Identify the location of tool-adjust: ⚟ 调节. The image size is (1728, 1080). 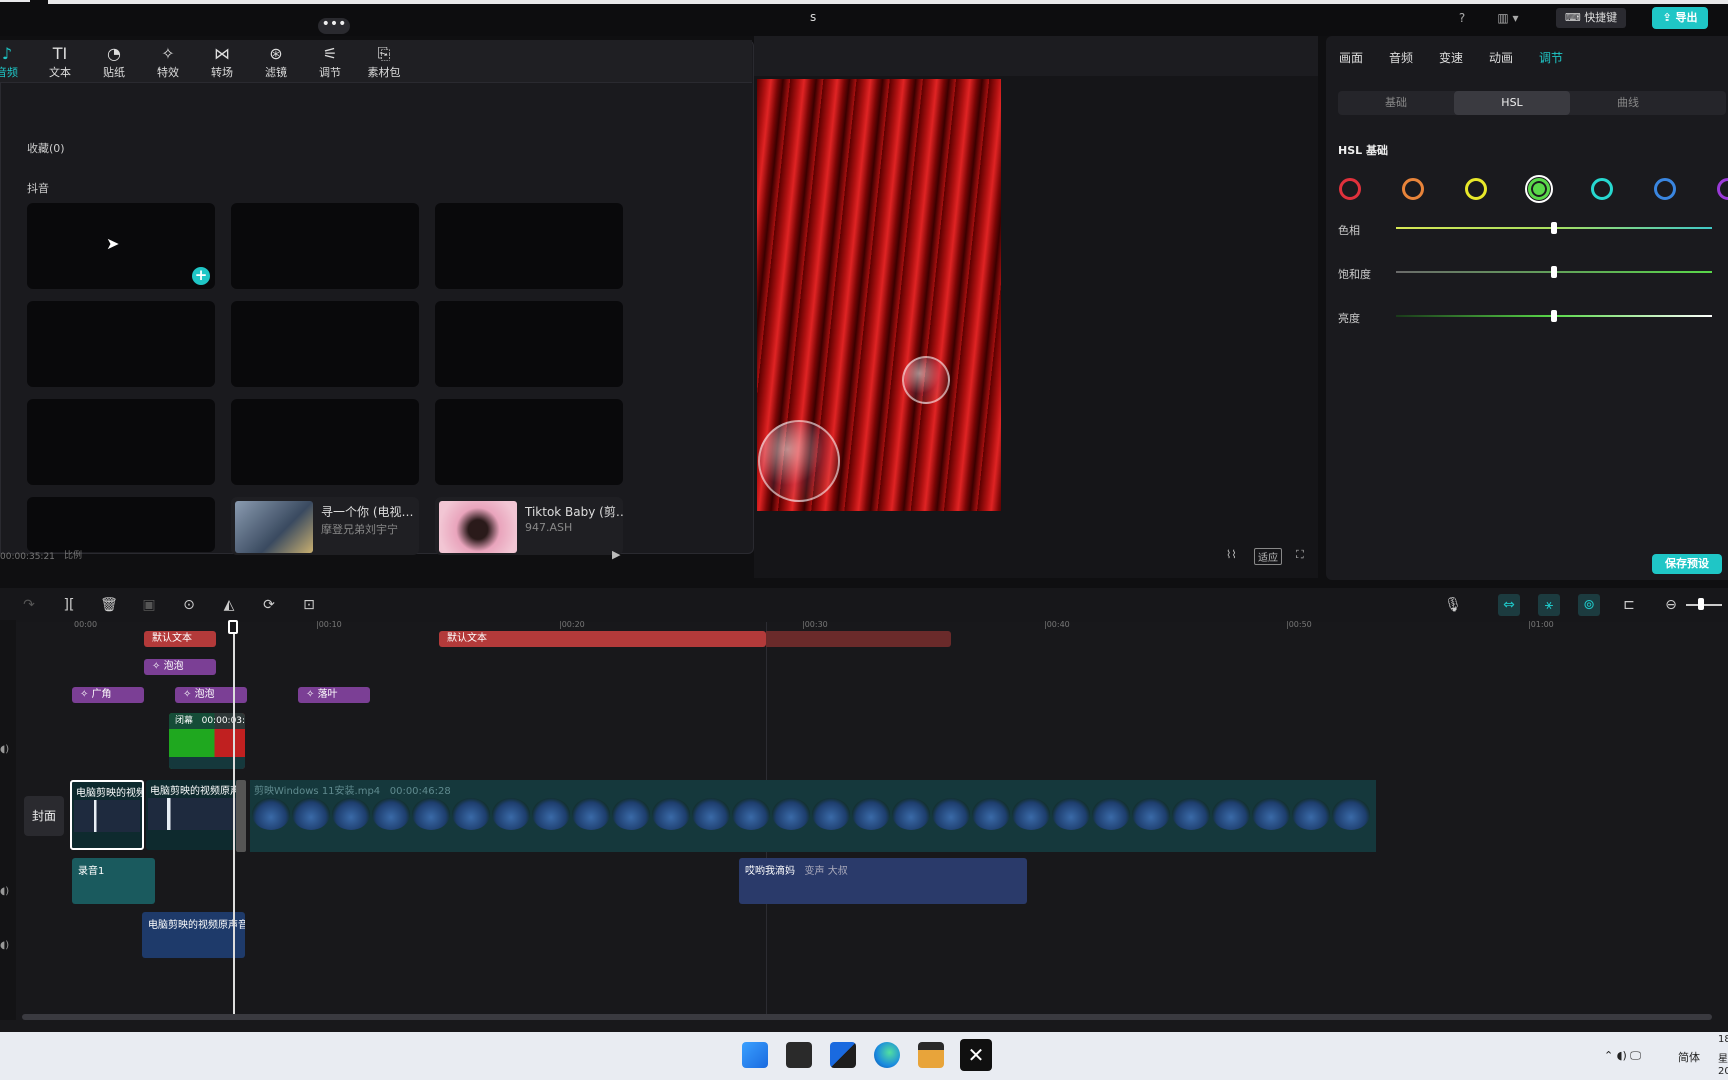
(330, 62).